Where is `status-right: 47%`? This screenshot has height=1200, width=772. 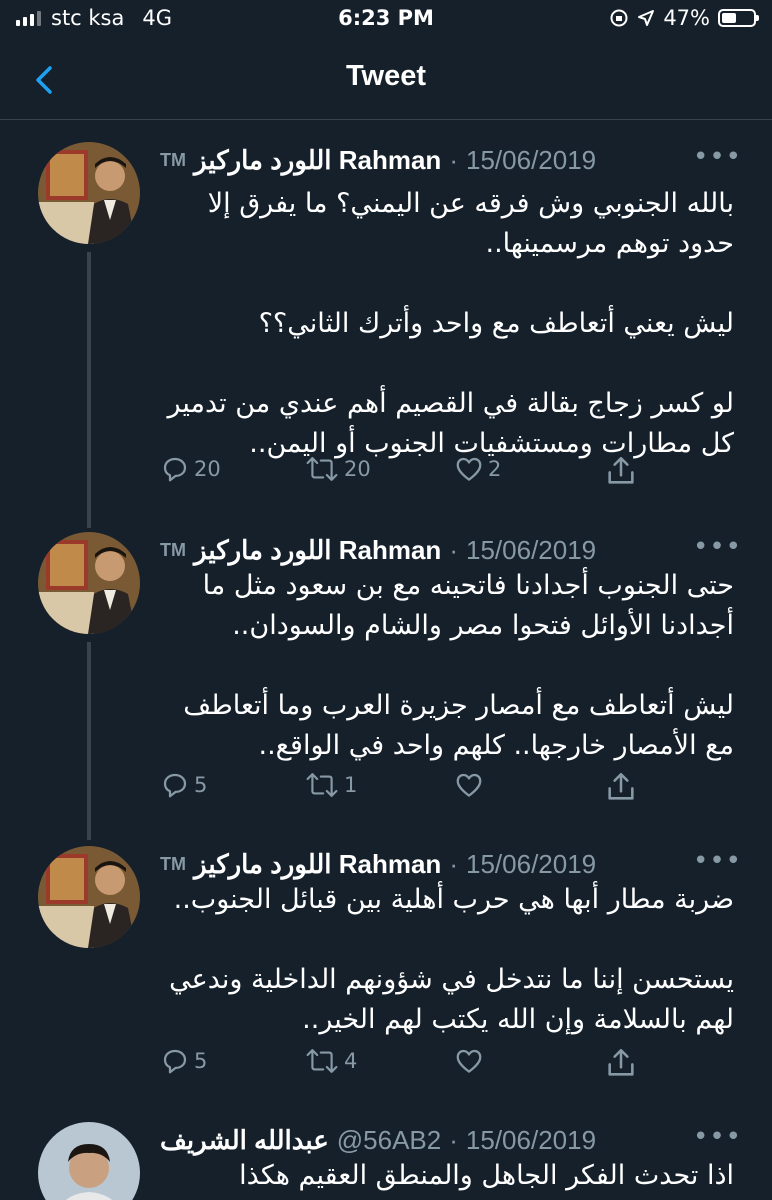
status-right: 47% is located at coordinates (684, 18).